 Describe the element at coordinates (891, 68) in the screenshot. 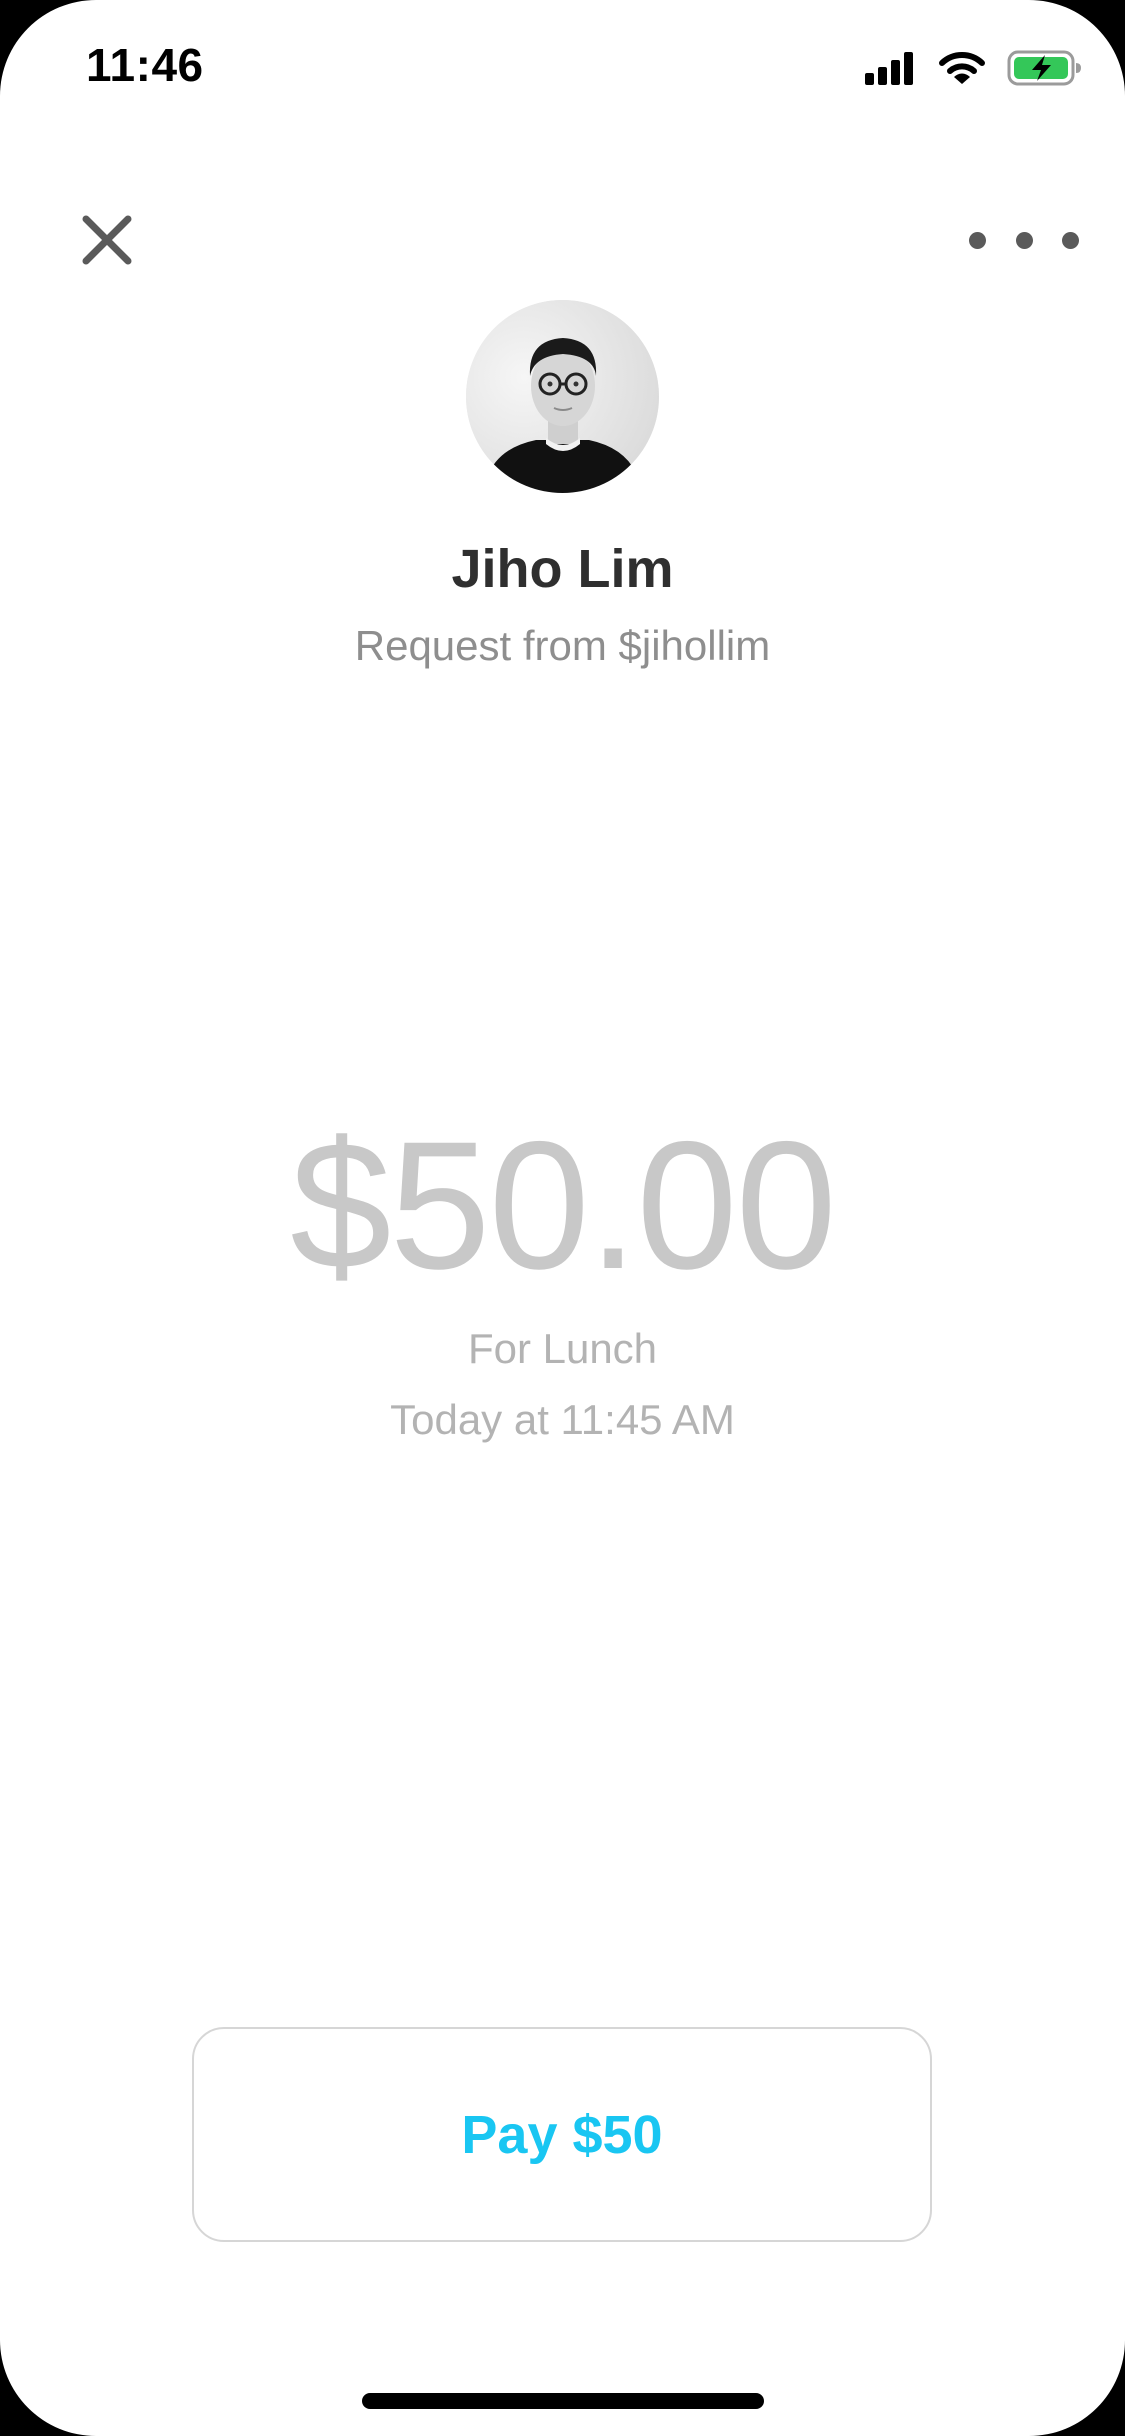

I see `cellular-signal-icon` at that location.